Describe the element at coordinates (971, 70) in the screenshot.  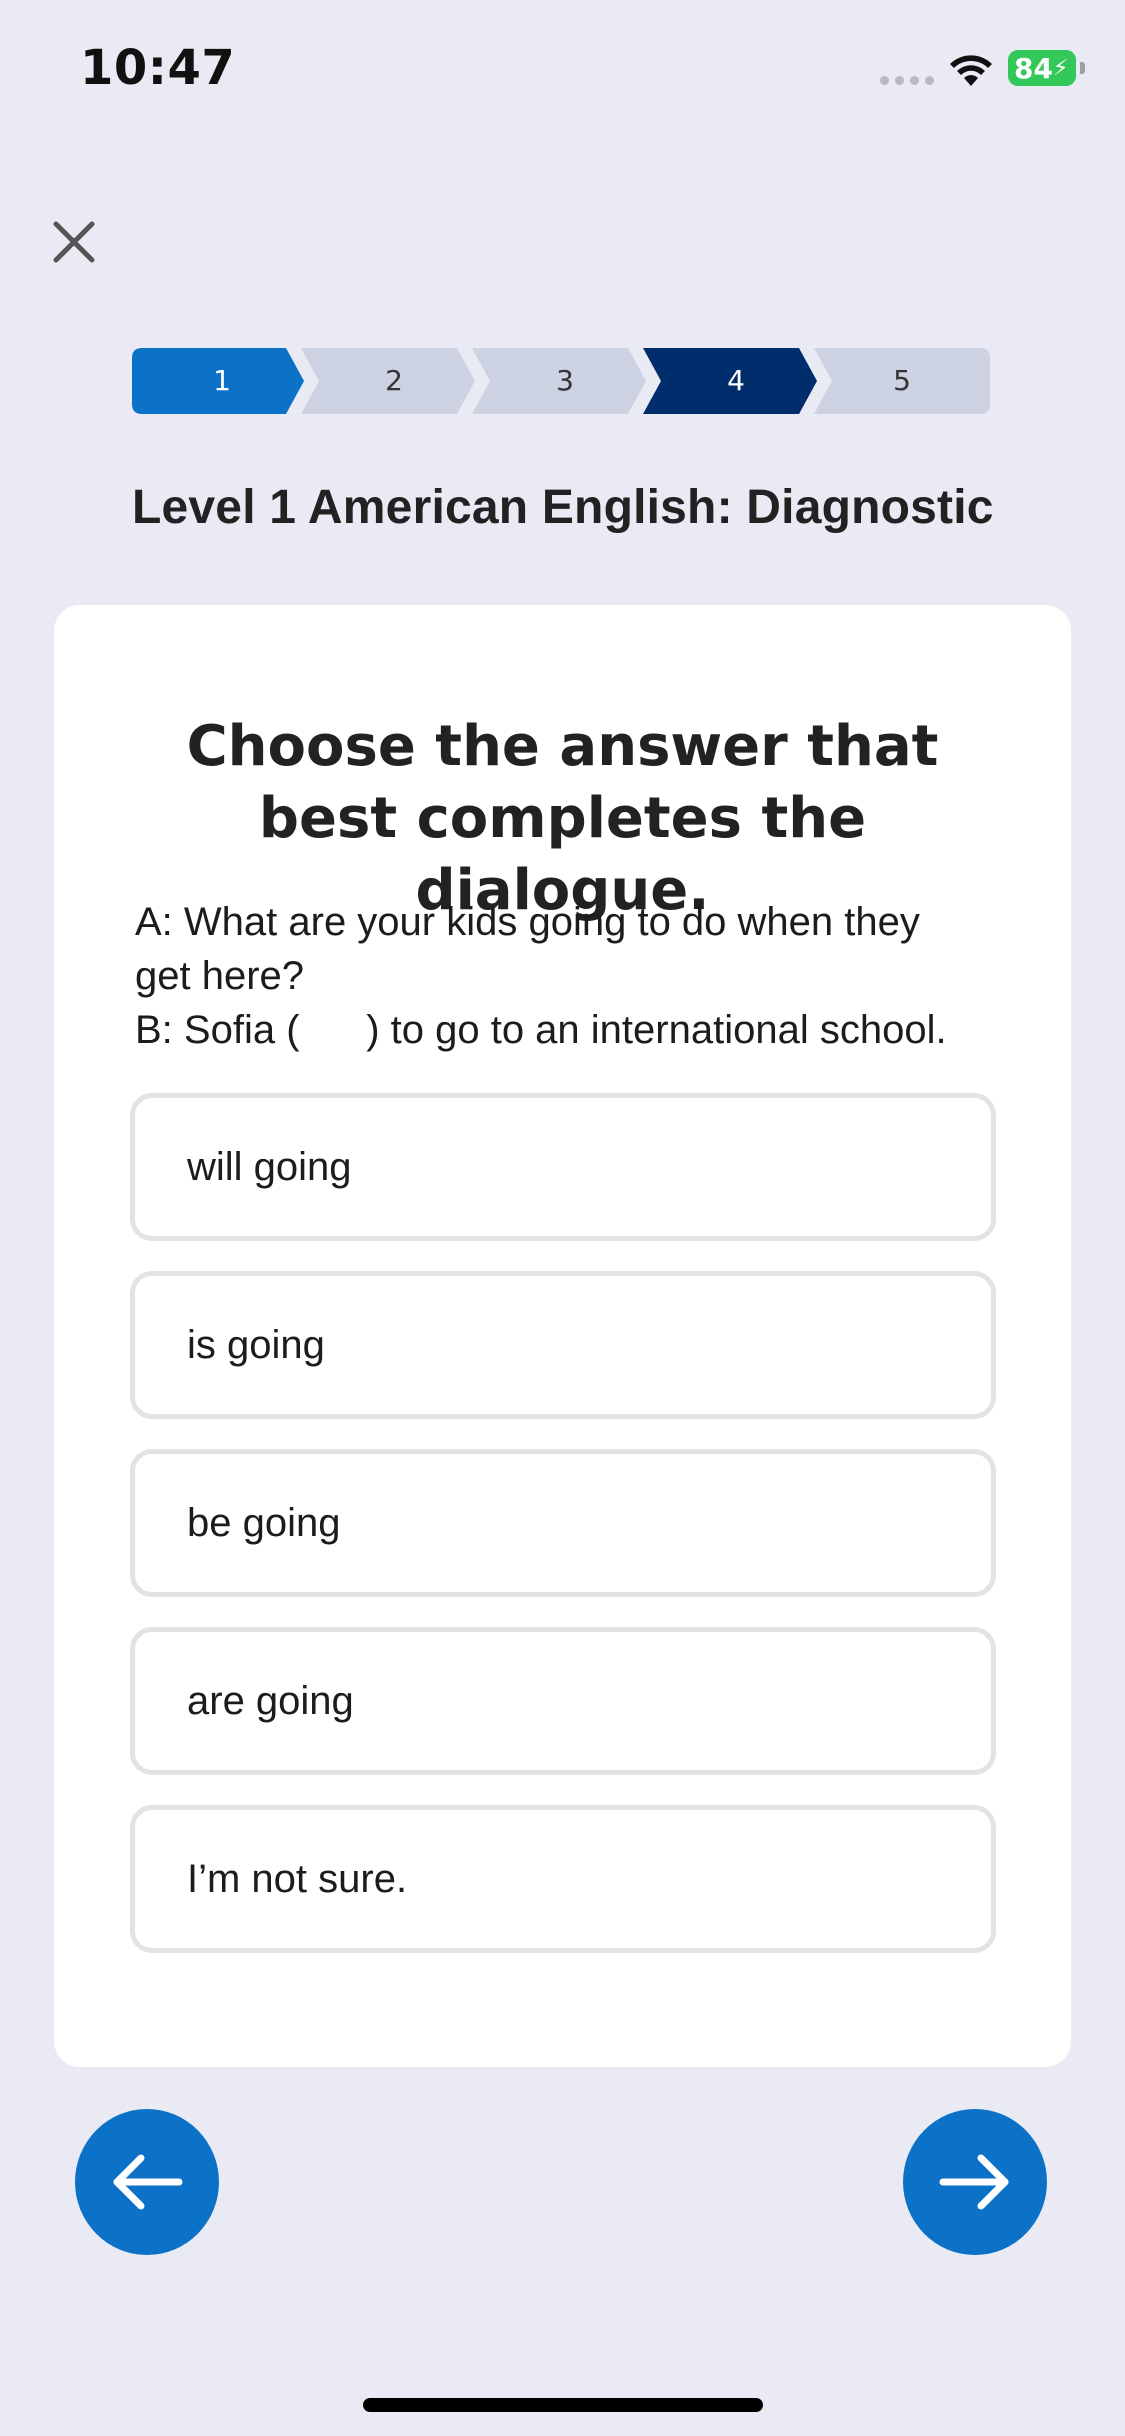
I see `wifi-icon` at that location.